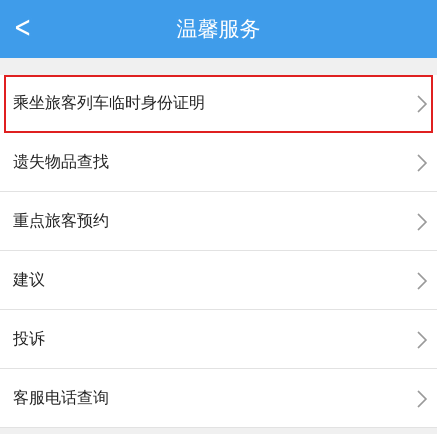 The width and height of the screenshot is (437, 434). What do you see at coordinates (218, 222) in the screenshot?
I see `menu-item: 重点旅客预约` at bounding box center [218, 222].